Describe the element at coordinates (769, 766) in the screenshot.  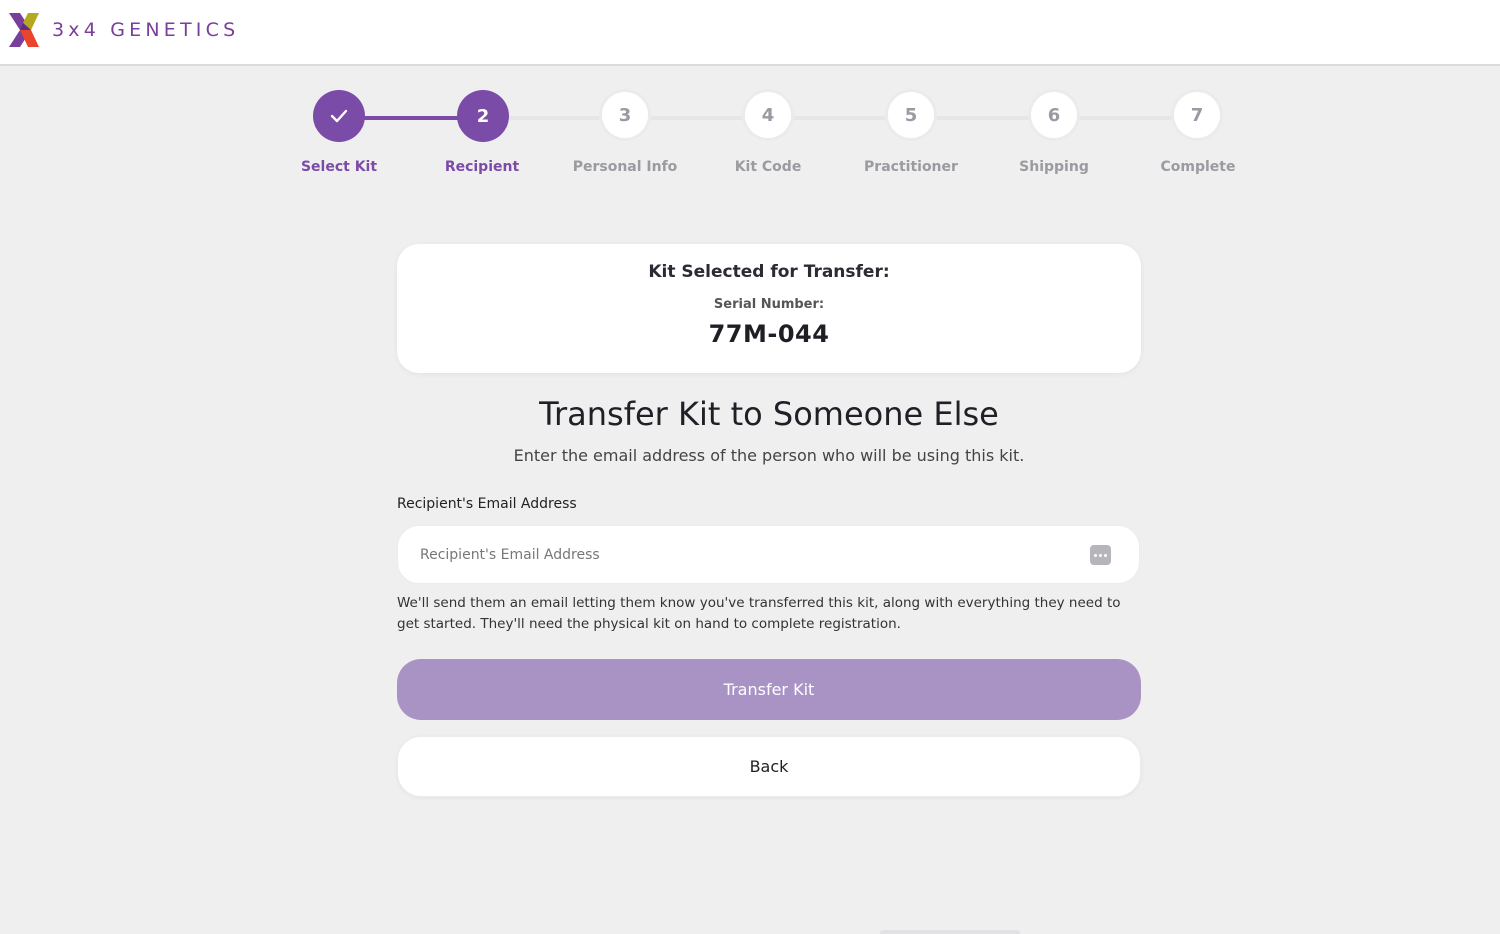
I see `back-button: Back` at that location.